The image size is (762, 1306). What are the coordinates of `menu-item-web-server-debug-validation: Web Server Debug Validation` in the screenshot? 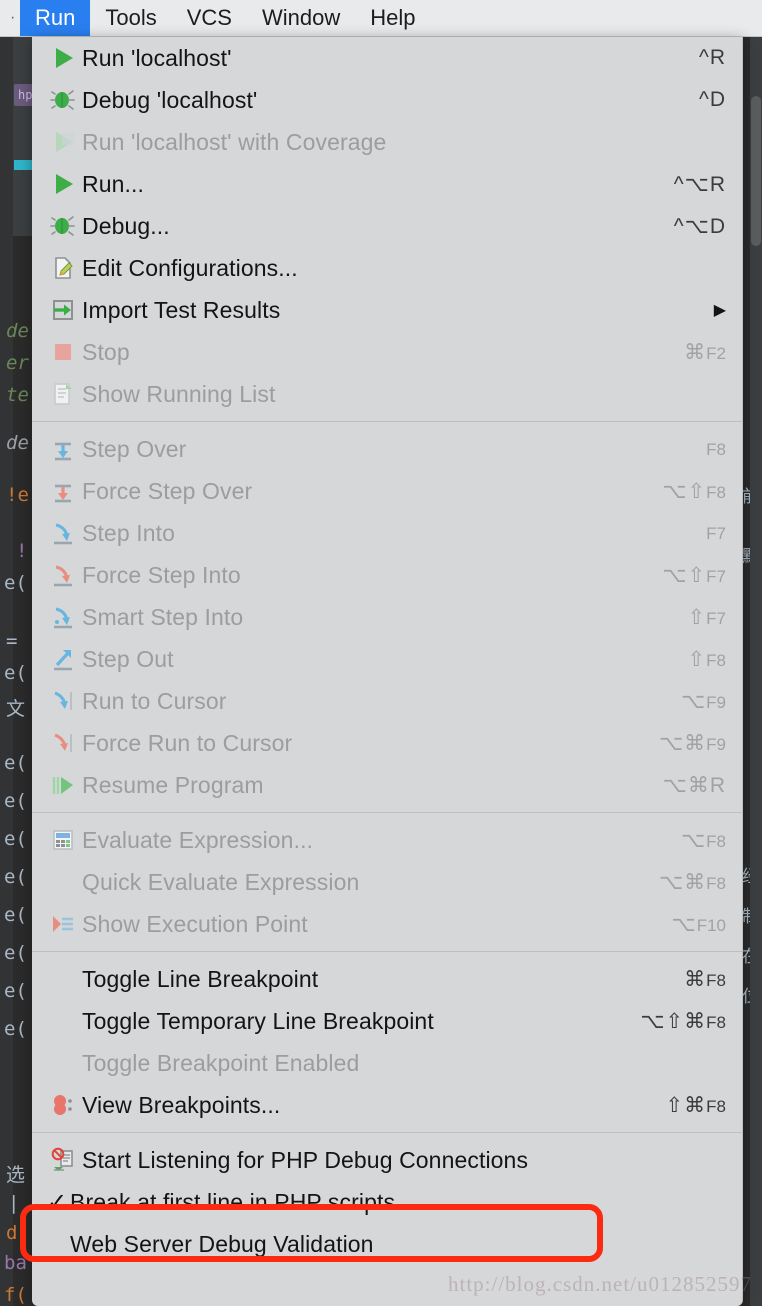 It's located at (387, 1244).